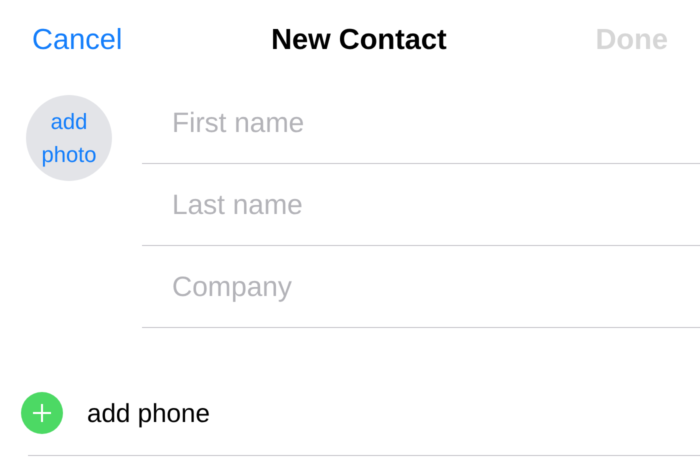 Image resolution: width=700 pixels, height=473 pixels. I want to click on text-field: First name, so click(421, 122).